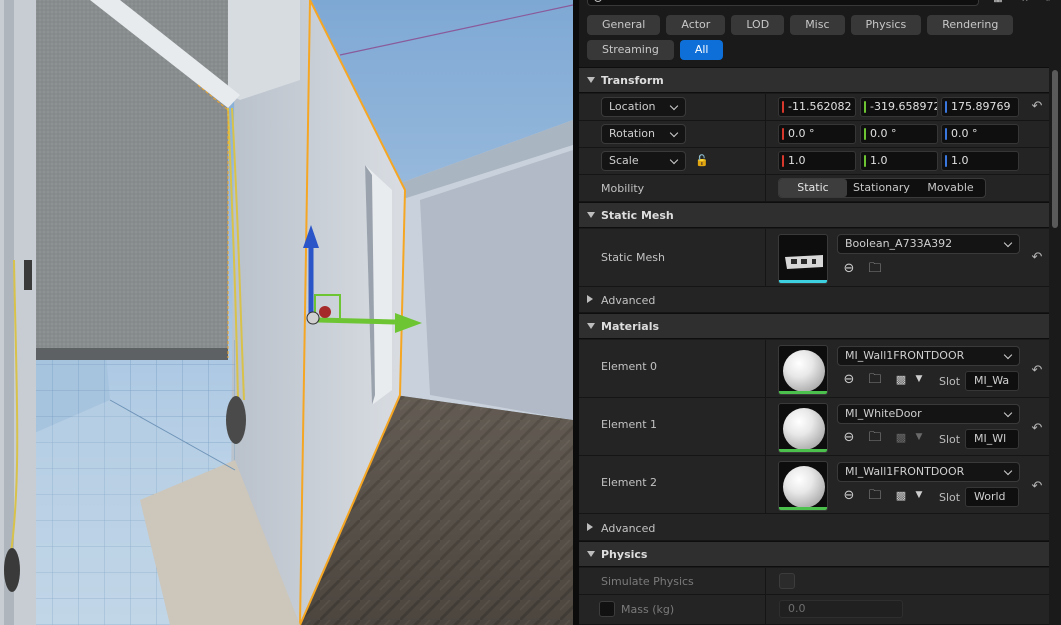 The height and width of the screenshot is (625, 1061). Describe the element at coordinates (928, 356) in the screenshot. I see `material-0-asset-dropdown: MI_Wall1FRONTDOOR` at that location.